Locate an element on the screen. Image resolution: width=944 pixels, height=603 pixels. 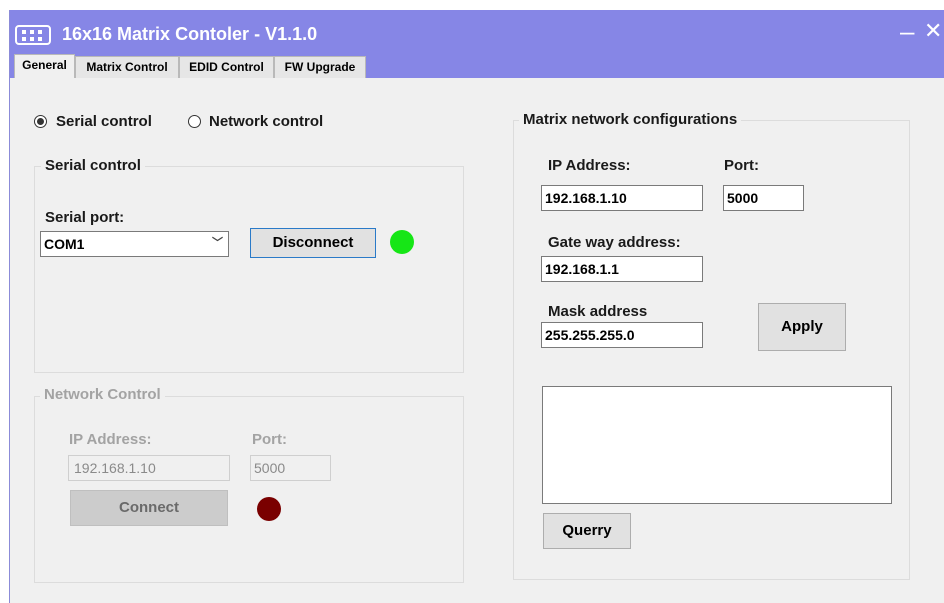
serial-port-select: COM1 ﹀ is located at coordinates (134, 244).